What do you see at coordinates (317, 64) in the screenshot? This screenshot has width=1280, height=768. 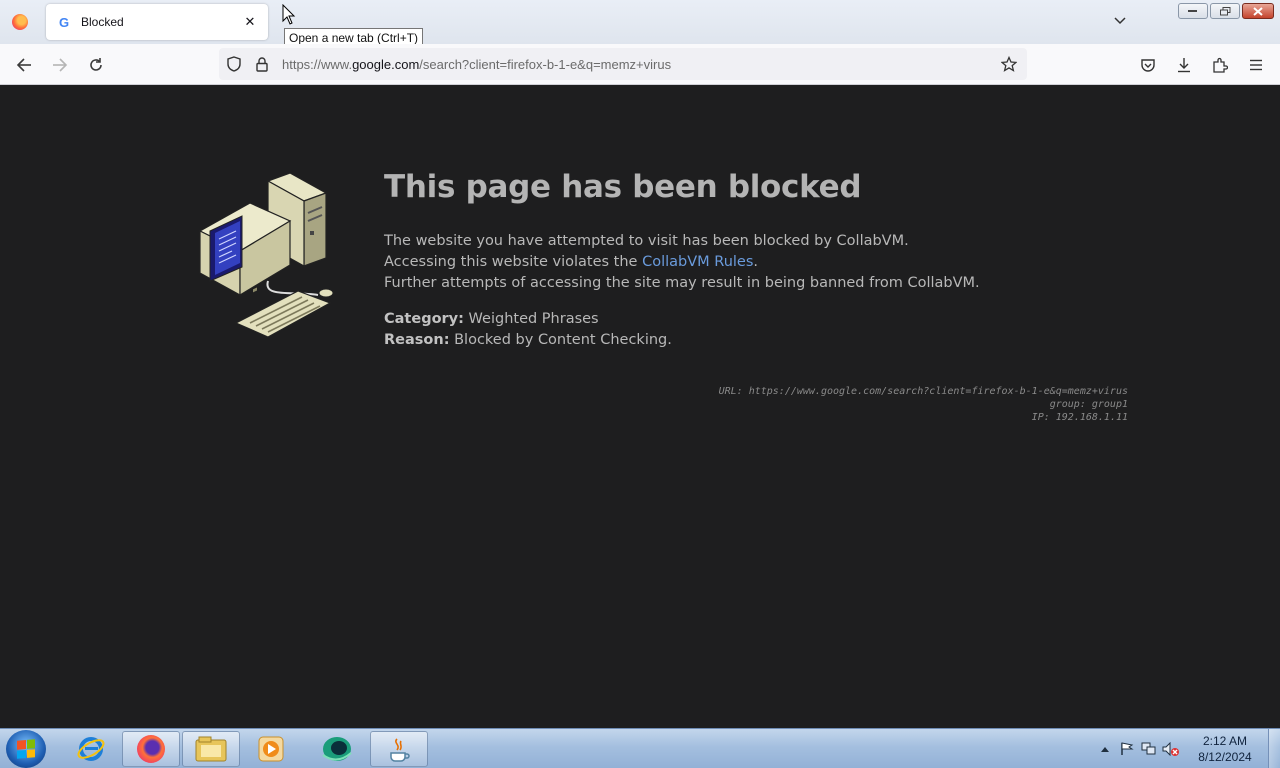 I see `url-prefix: https://www.` at bounding box center [317, 64].